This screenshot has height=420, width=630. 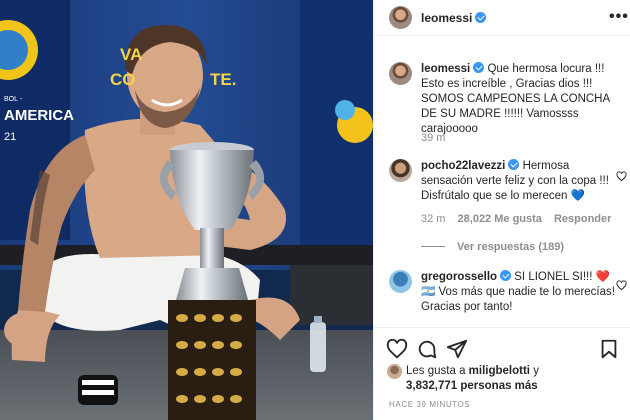 What do you see at coordinates (602, 277) in the screenshot?
I see `red-heart-emoji: ❤️` at bounding box center [602, 277].